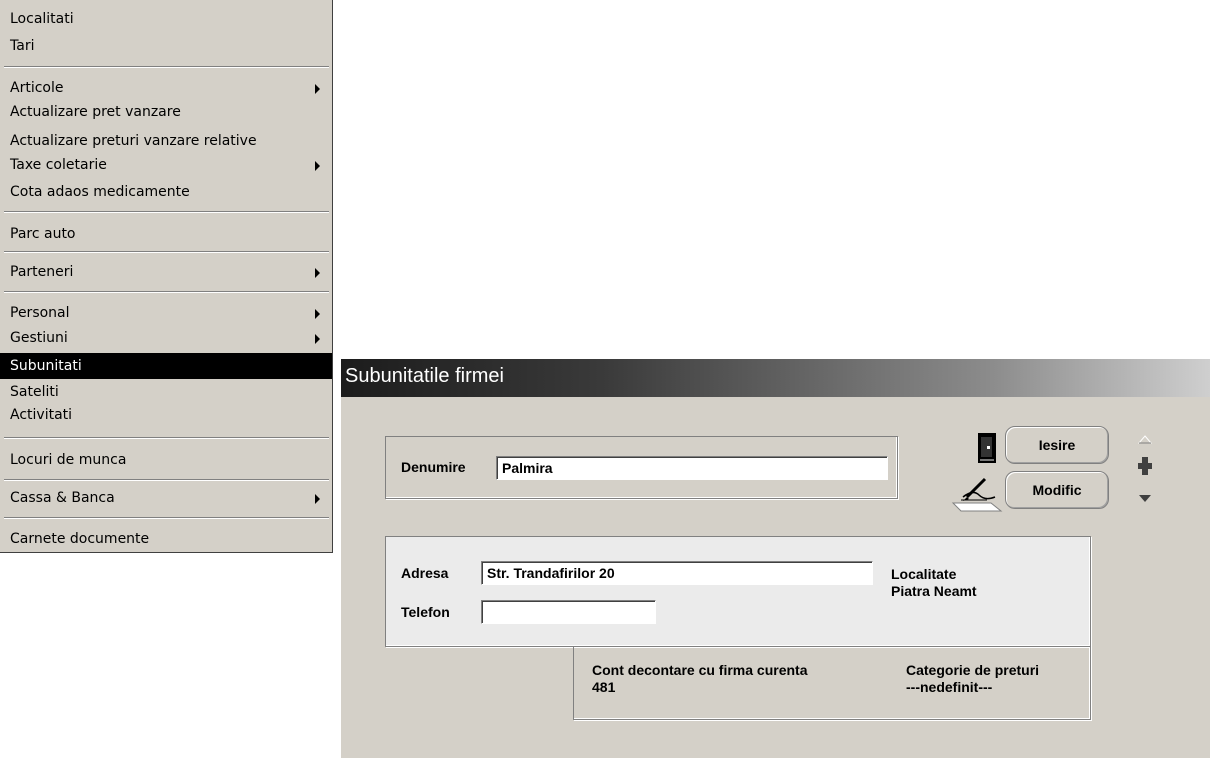 The image size is (1210, 758). What do you see at coordinates (166, 234) in the screenshot?
I see `menu-item-parc-auto: Parc auto` at bounding box center [166, 234].